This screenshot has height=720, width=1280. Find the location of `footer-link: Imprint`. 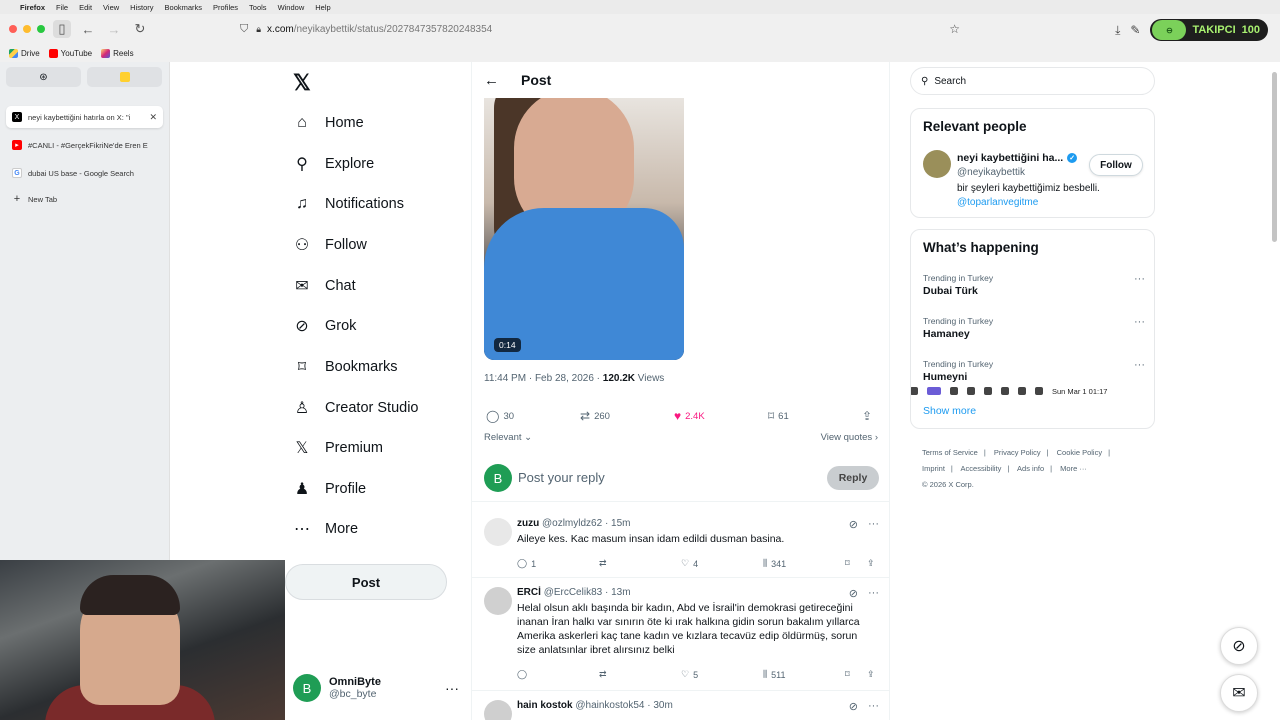

footer-link: Imprint is located at coordinates (933, 468).